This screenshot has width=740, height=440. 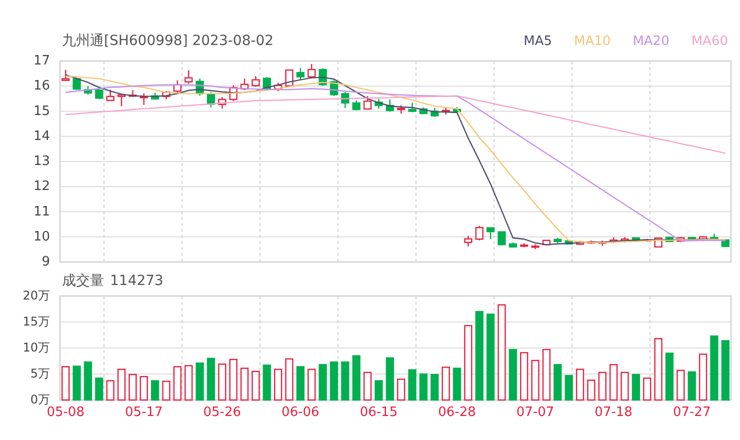 What do you see at coordinates (301, 412) in the screenshot?
I see `axis-label: 06-06` at bounding box center [301, 412].